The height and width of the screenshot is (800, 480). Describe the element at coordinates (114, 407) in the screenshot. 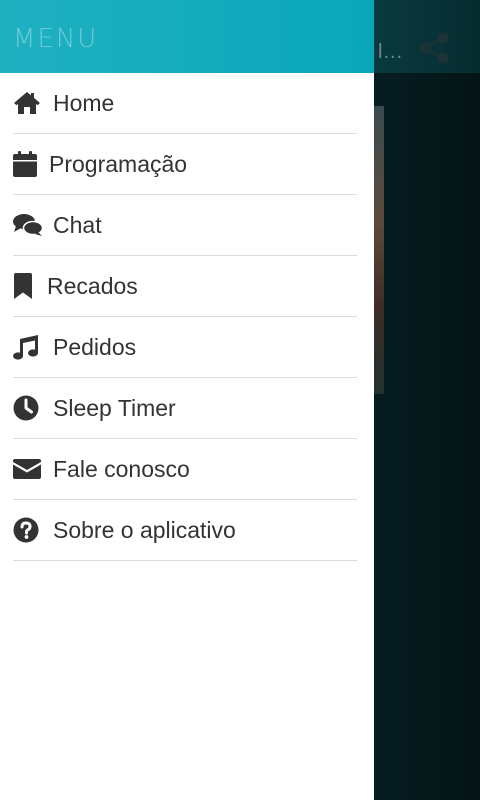

I see `menu-item-label: Sleep Timer` at that location.